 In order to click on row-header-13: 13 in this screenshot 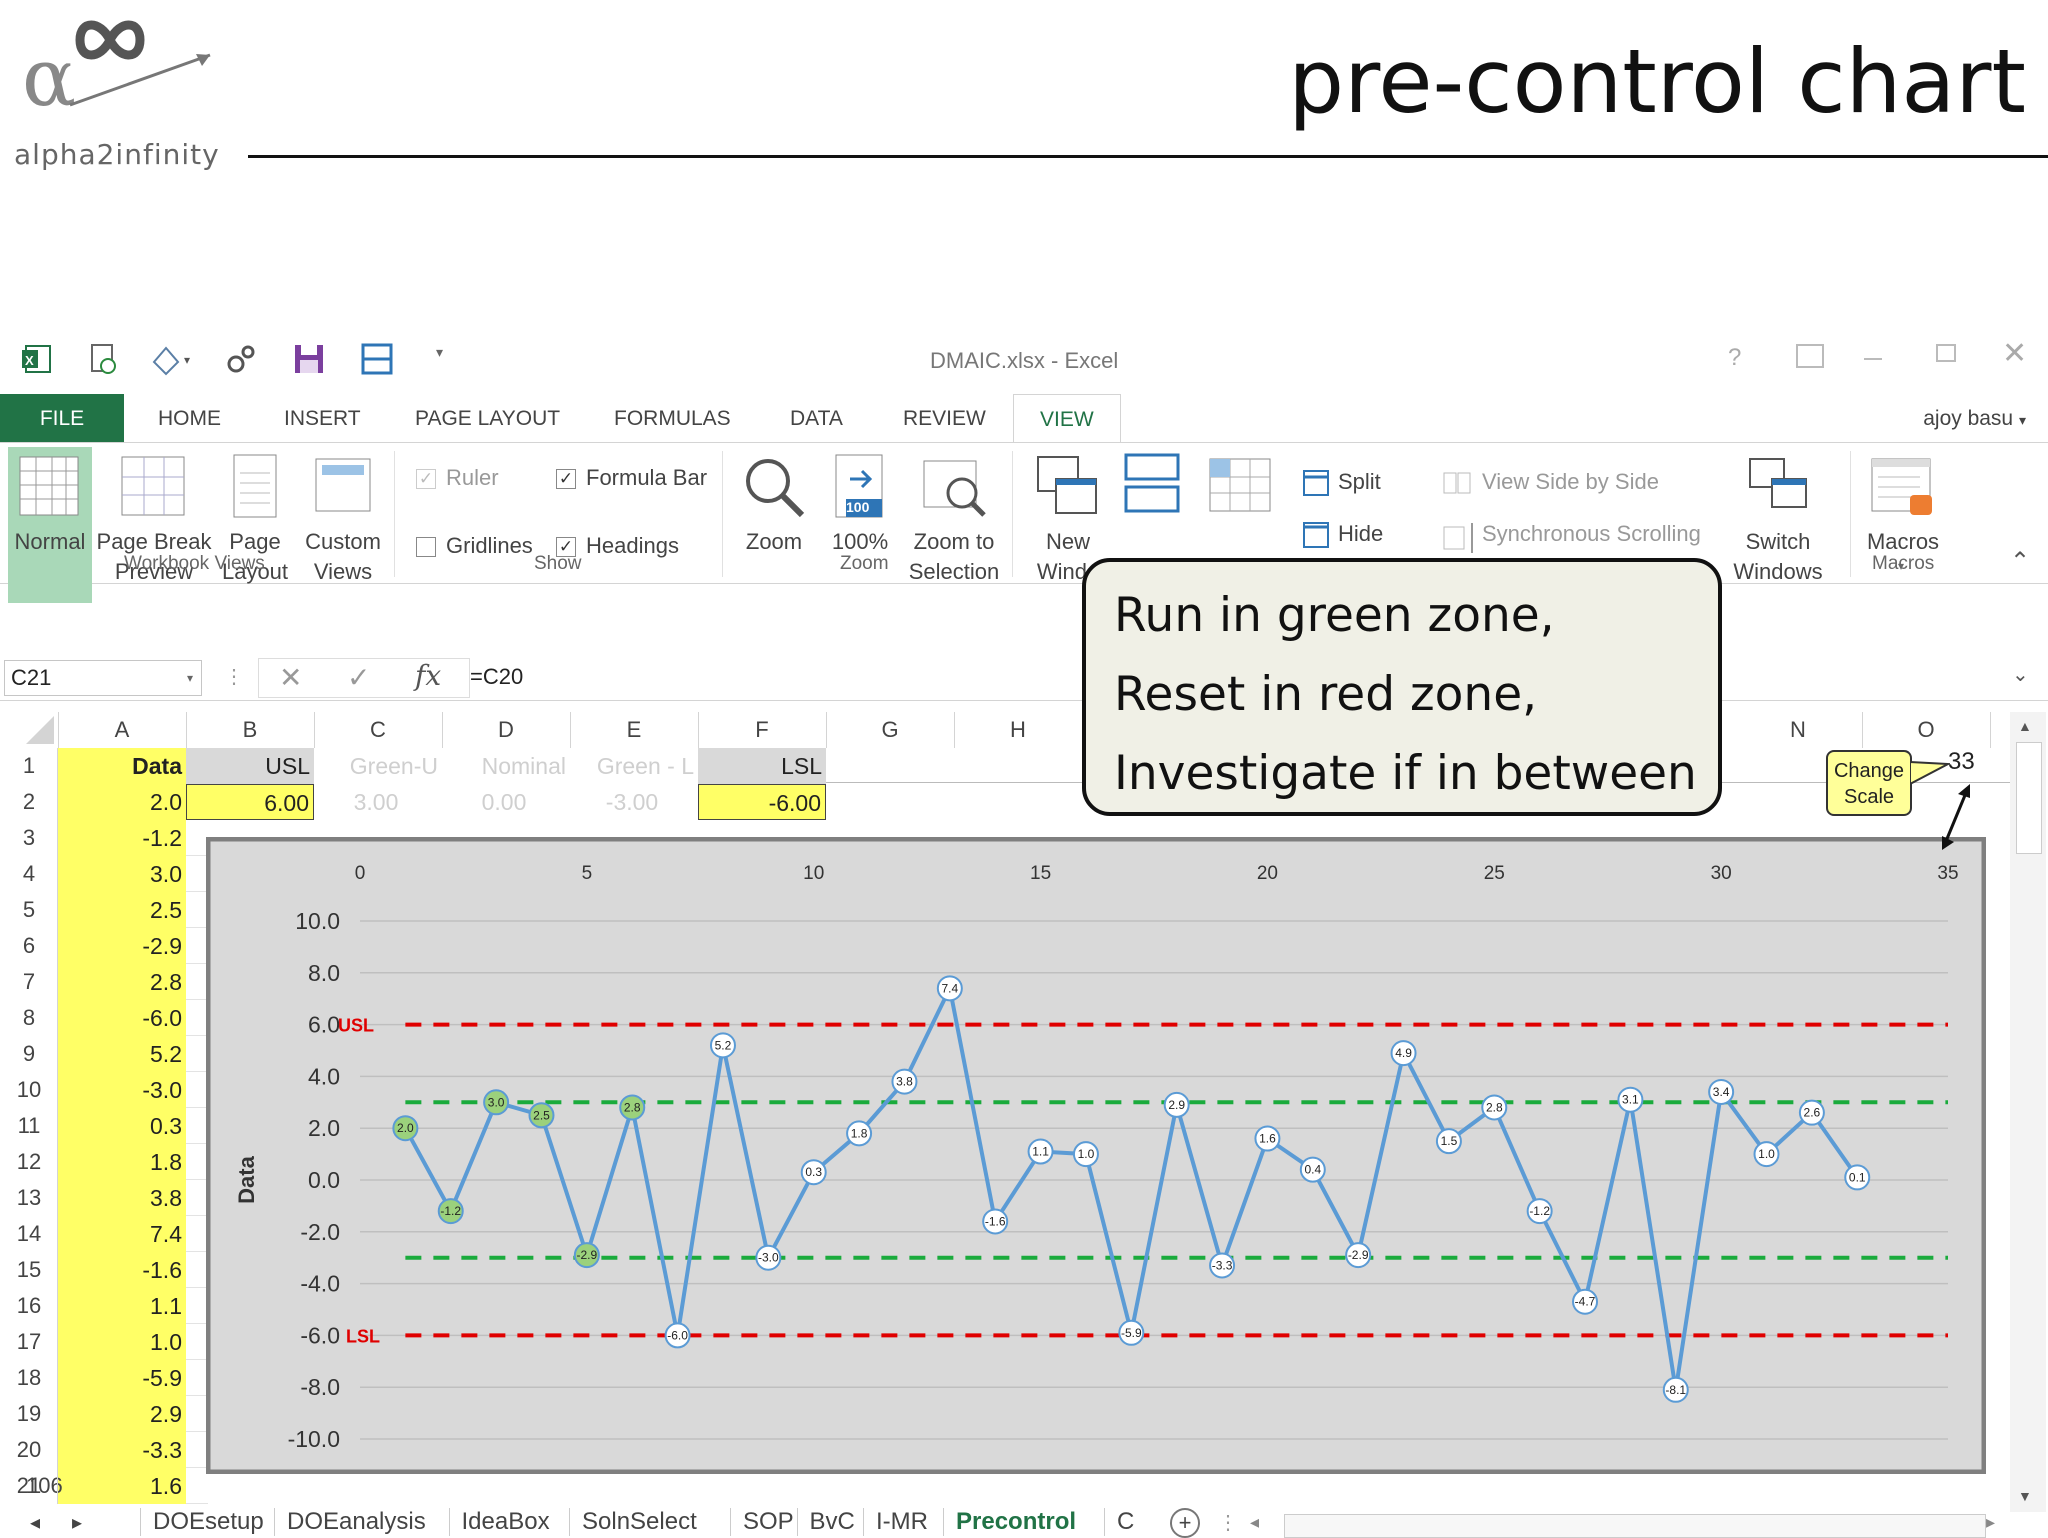, I will do `click(29, 1198)`.